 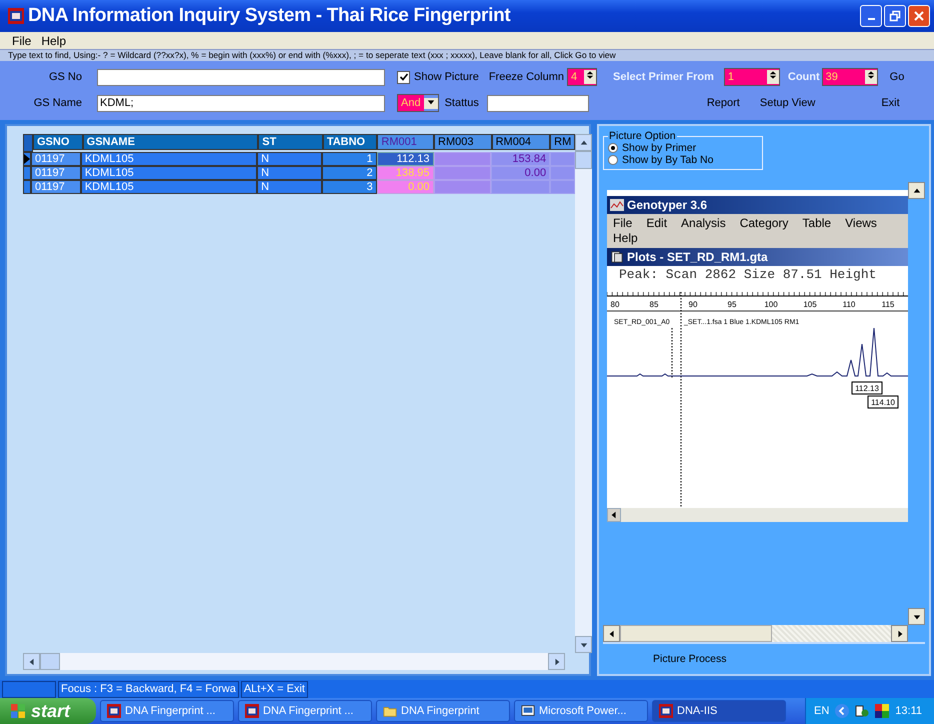 What do you see at coordinates (693, 304) in the screenshot?
I see `scale-label: 90` at bounding box center [693, 304].